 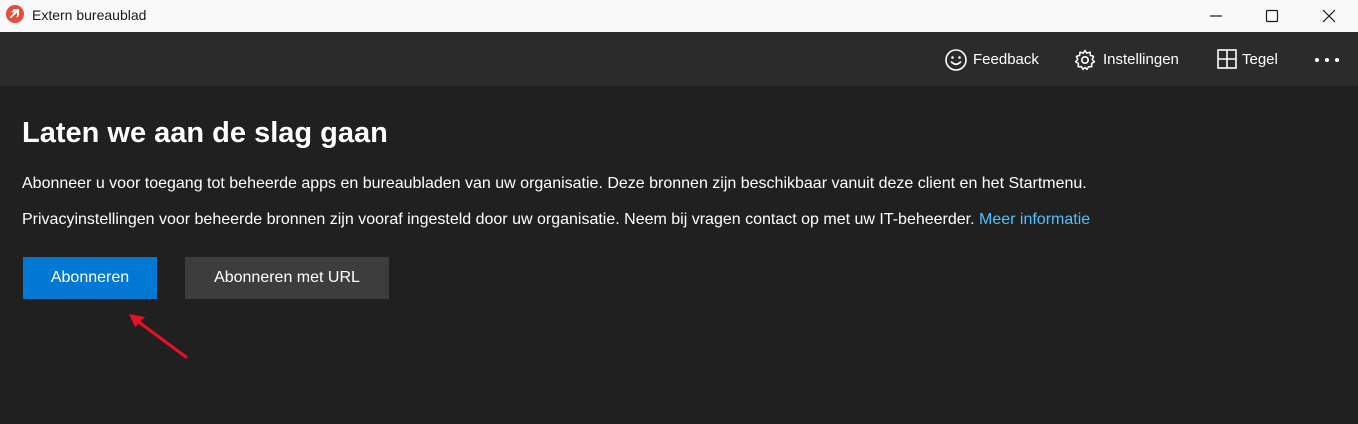 I want to click on gear-icon, so click(x=1085, y=60).